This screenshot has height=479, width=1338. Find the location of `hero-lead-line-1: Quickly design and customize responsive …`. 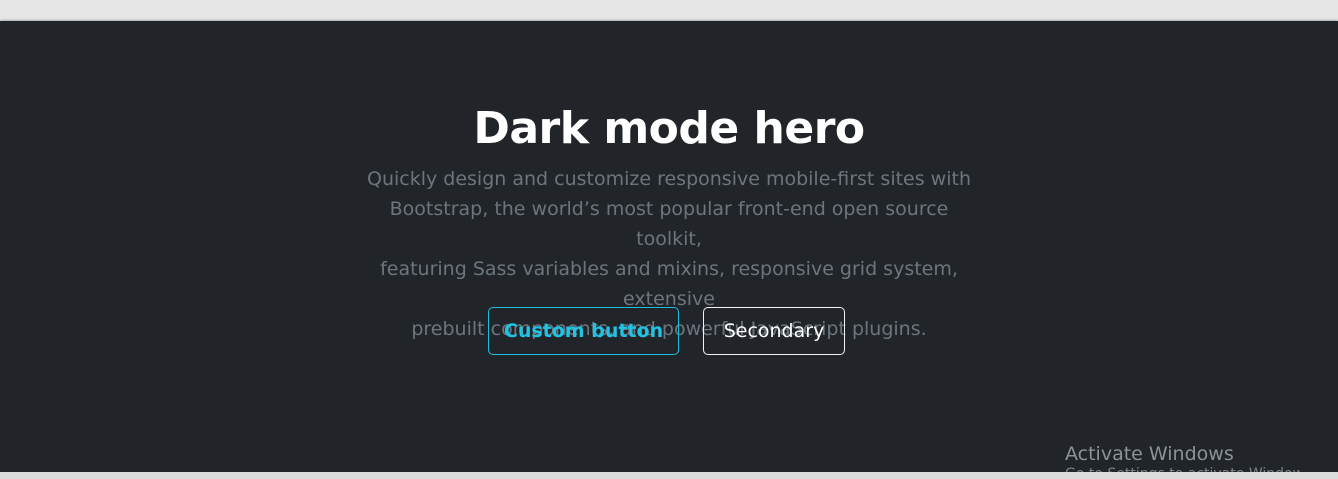

hero-lead-line-1: Quickly design and customize responsive … is located at coordinates (669, 179).